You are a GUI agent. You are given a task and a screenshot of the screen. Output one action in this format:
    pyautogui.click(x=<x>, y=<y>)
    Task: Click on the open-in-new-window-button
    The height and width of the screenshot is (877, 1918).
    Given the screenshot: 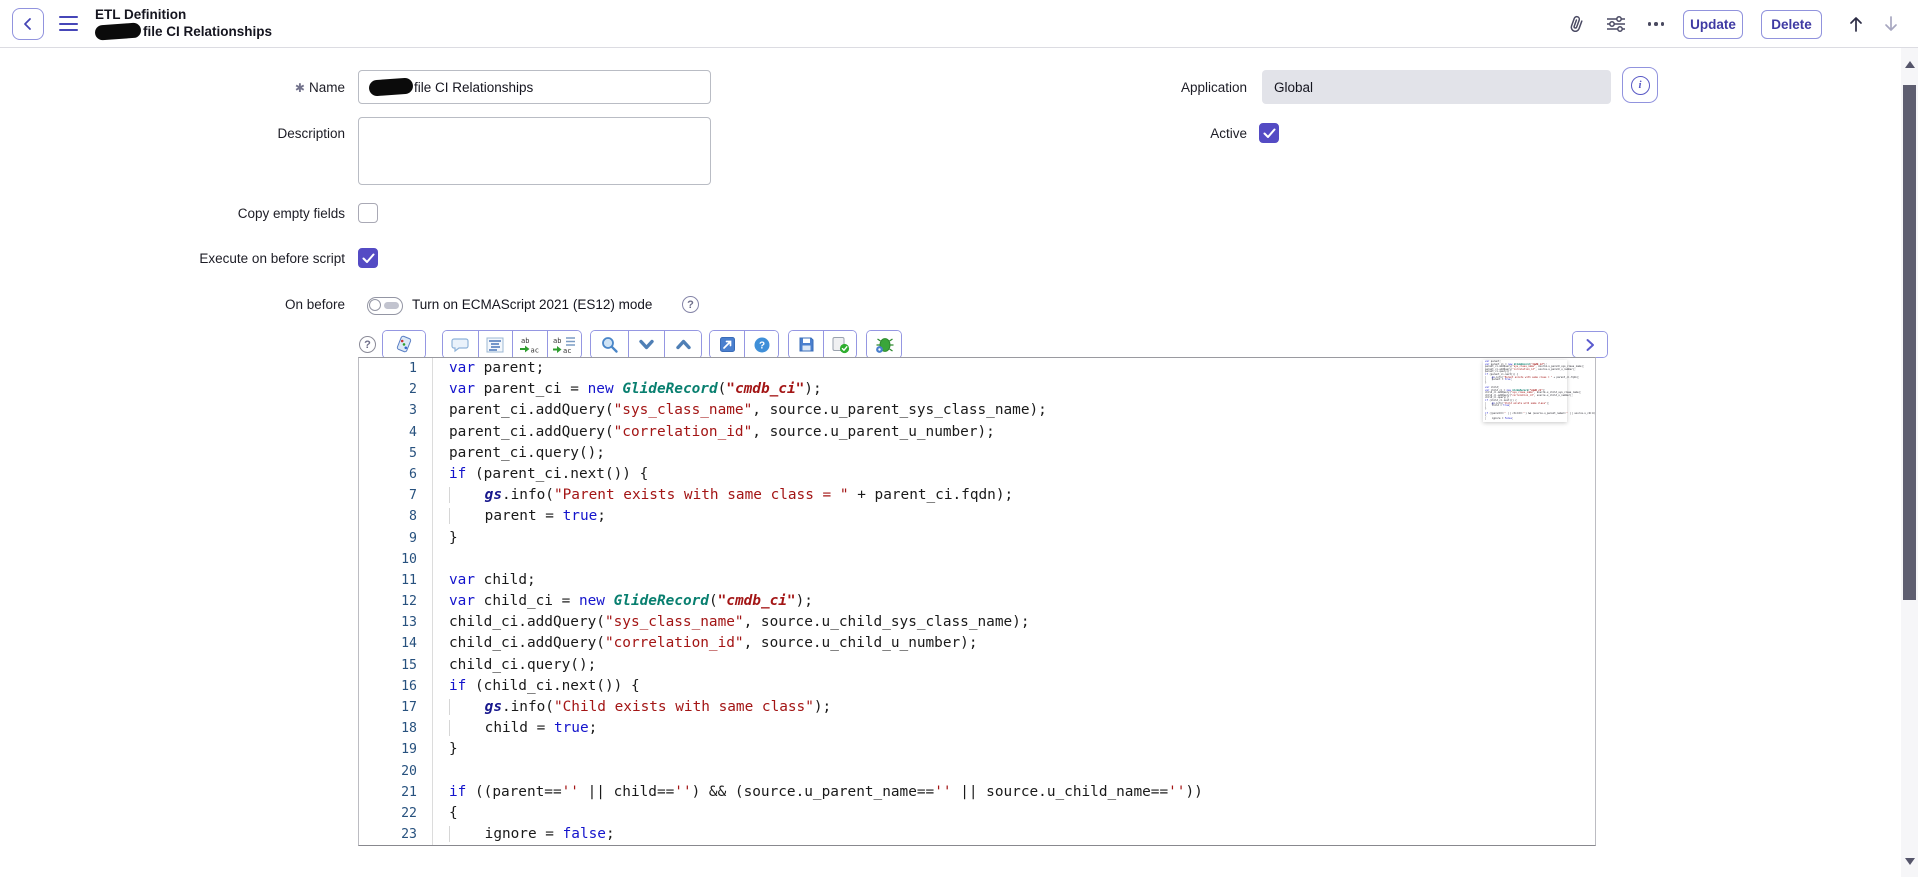 What is the action you would take?
    pyautogui.click(x=727, y=344)
    